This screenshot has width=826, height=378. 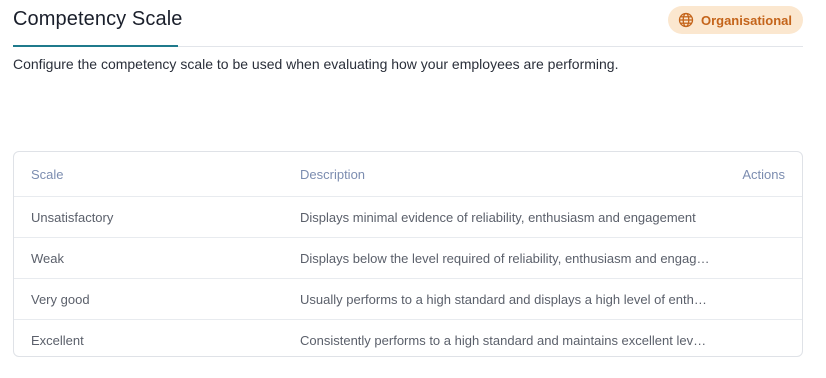 I want to click on column-header-scale: Scale, so click(x=161, y=174).